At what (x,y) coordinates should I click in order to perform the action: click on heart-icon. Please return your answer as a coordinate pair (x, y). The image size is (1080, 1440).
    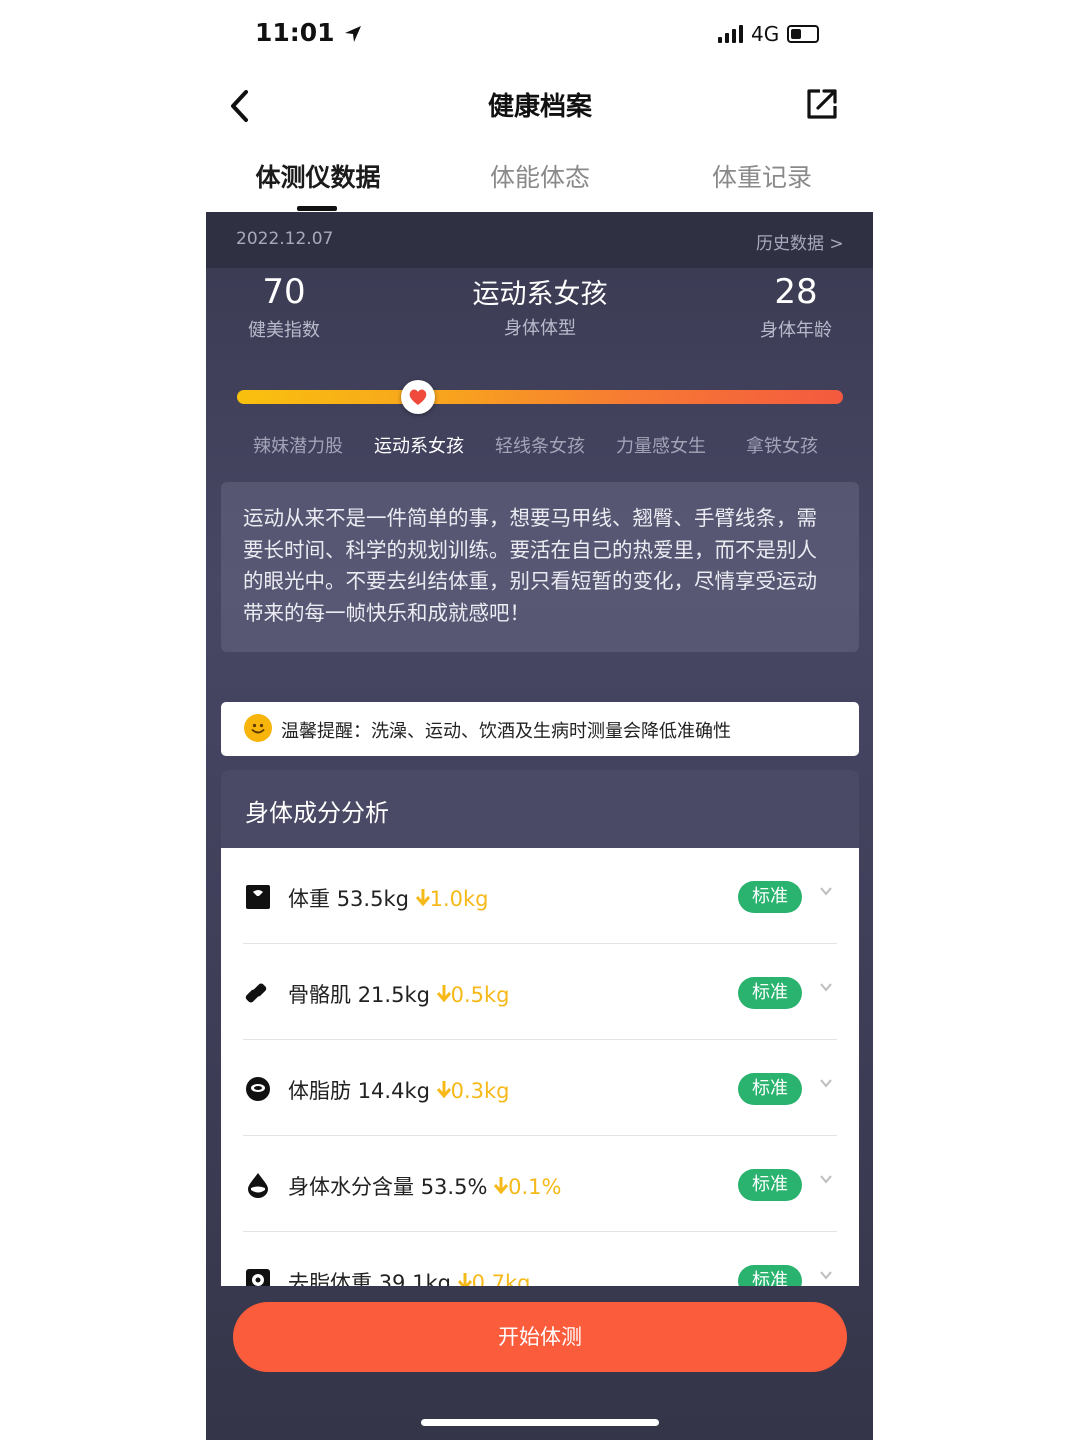
    Looking at the image, I should click on (418, 397).